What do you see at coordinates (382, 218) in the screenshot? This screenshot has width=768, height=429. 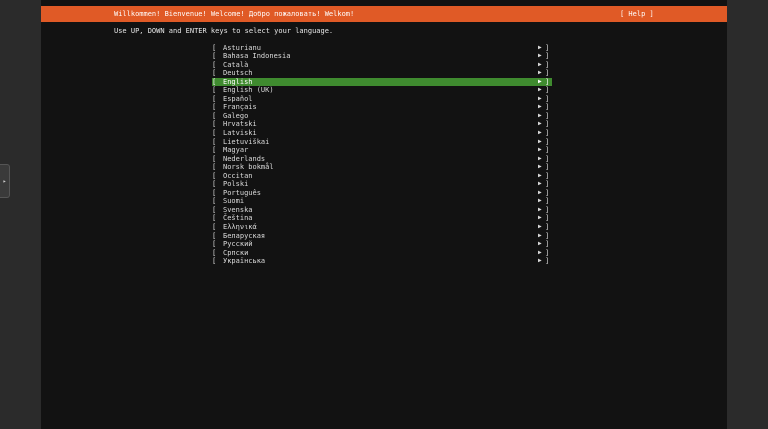 I see `language-option: [ Čeština ▶]` at bounding box center [382, 218].